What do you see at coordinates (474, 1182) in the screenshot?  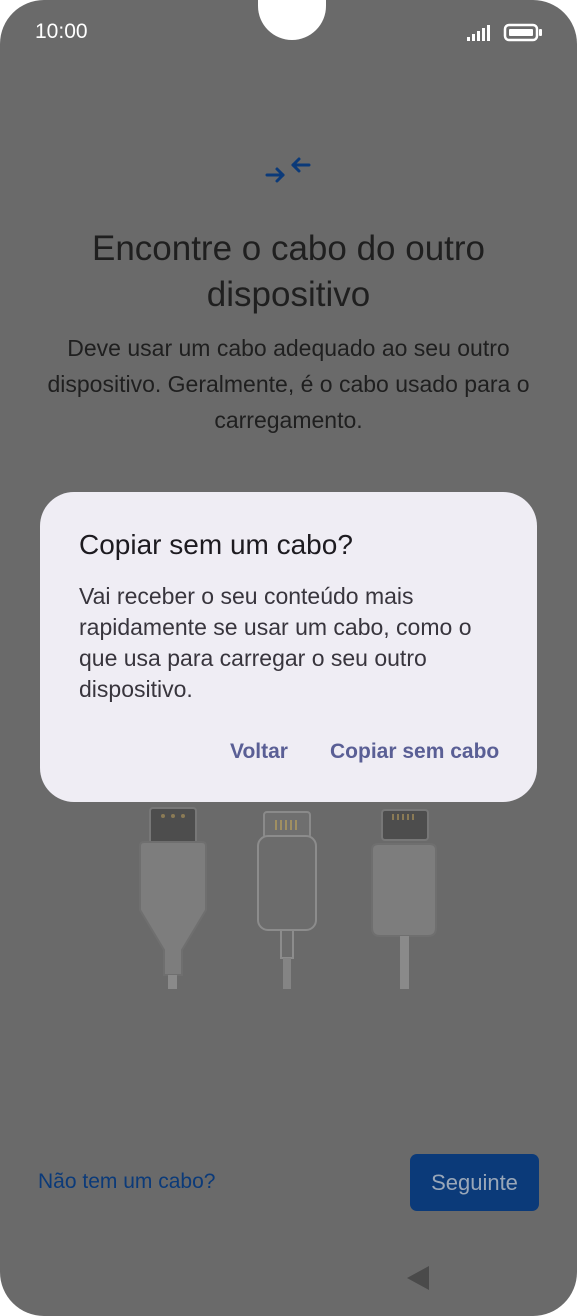 I see `next-button: Seguinte` at bounding box center [474, 1182].